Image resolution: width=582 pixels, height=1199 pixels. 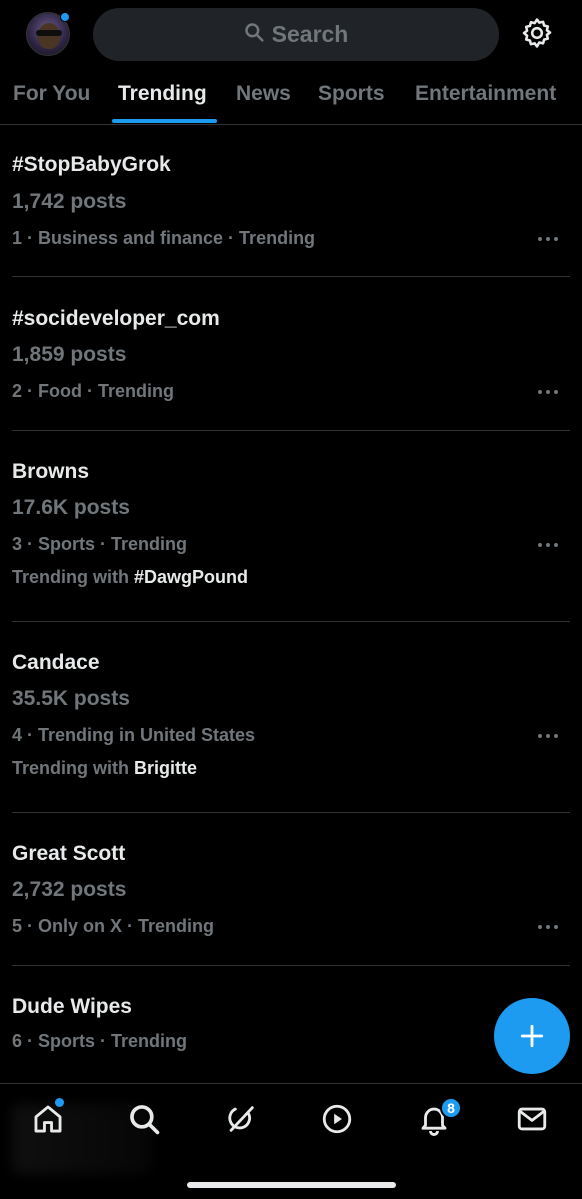 I want to click on trending-with: Trending with #DawgPound, so click(x=130, y=577).